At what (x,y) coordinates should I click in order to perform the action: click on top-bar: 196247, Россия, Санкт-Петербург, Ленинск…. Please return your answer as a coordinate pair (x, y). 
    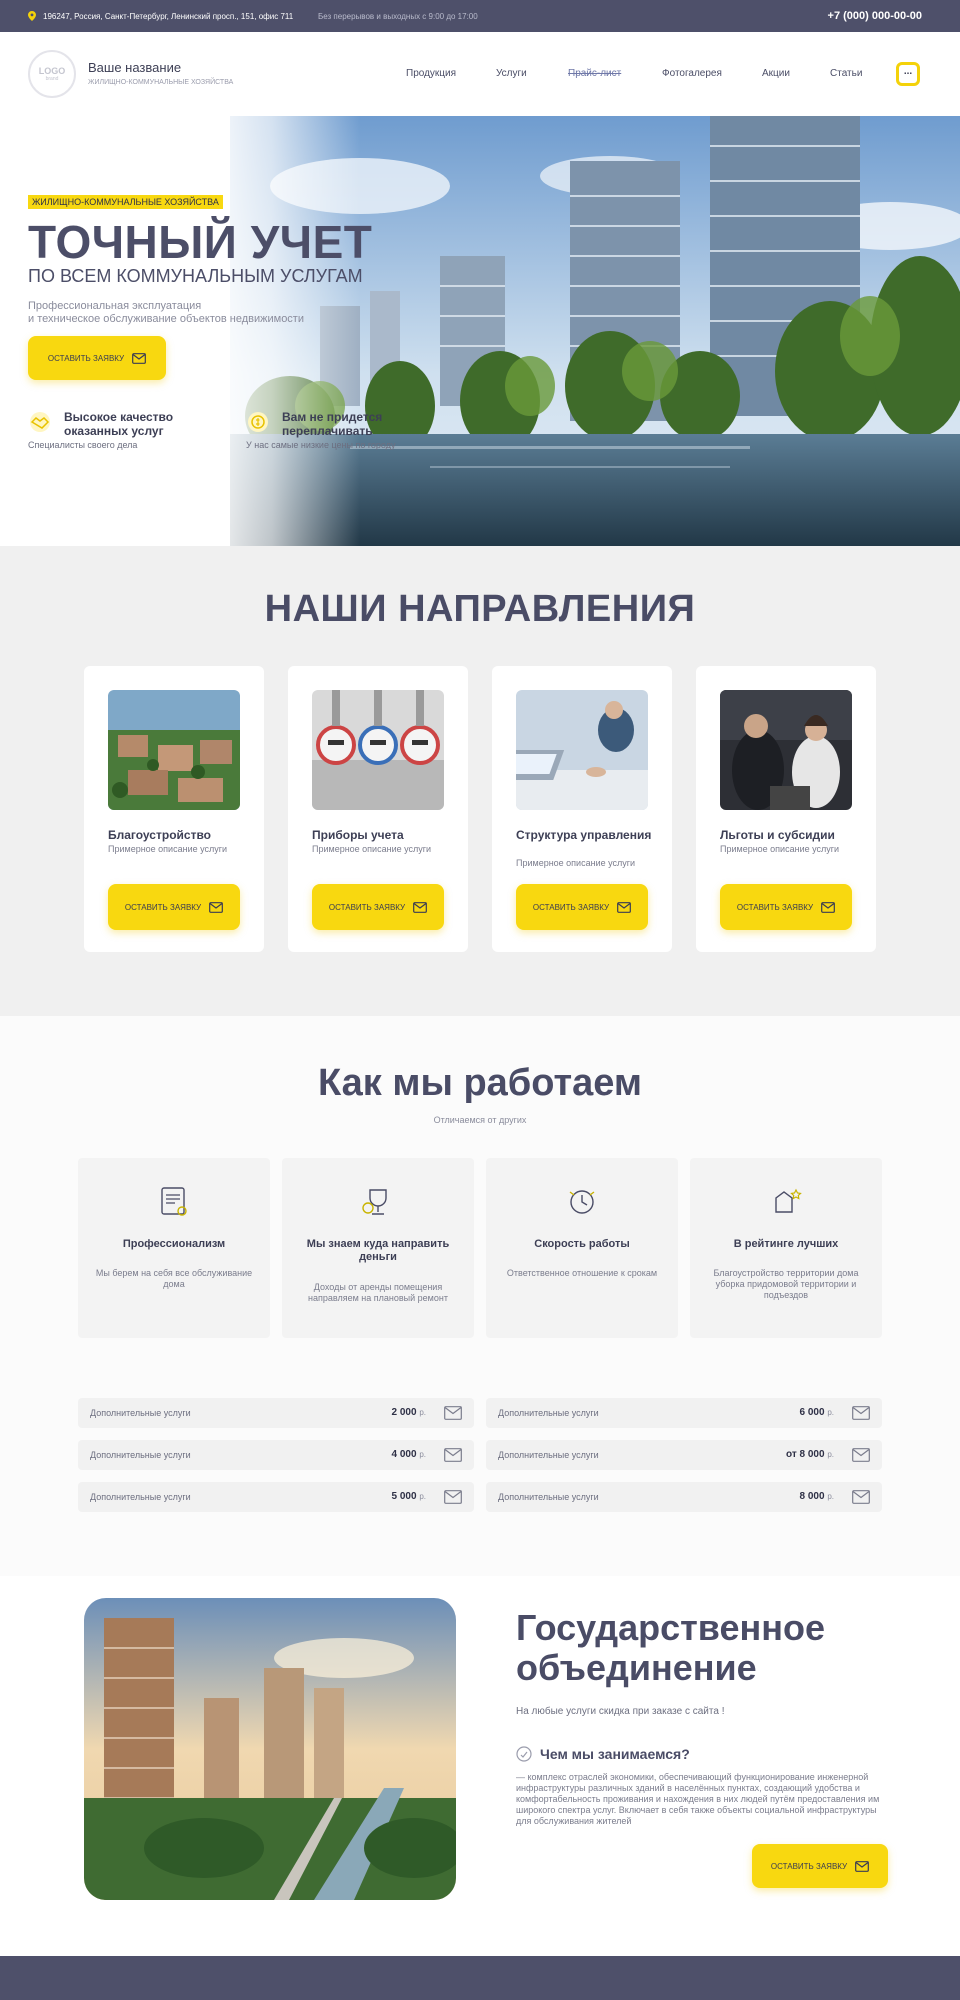
    Looking at the image, I should click on (480, 16).